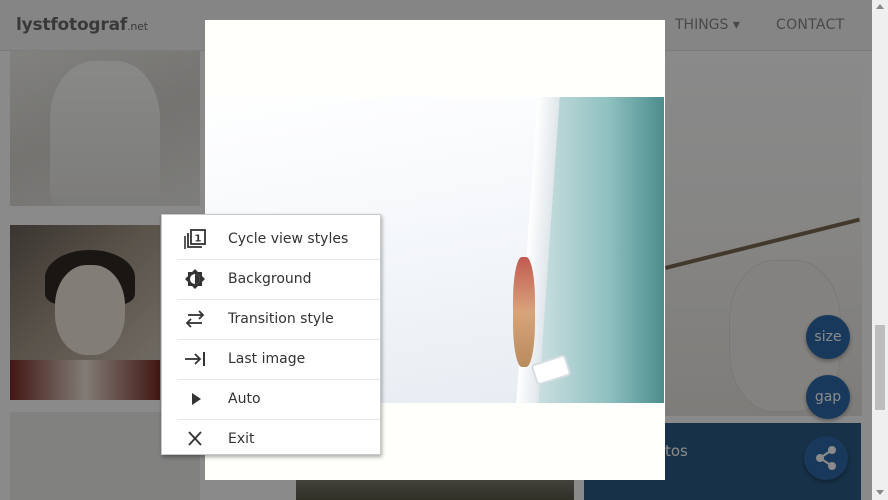 The height and width of the screenshot is (500, 888). I want to click on svg-text: 1, so click(198, 239).